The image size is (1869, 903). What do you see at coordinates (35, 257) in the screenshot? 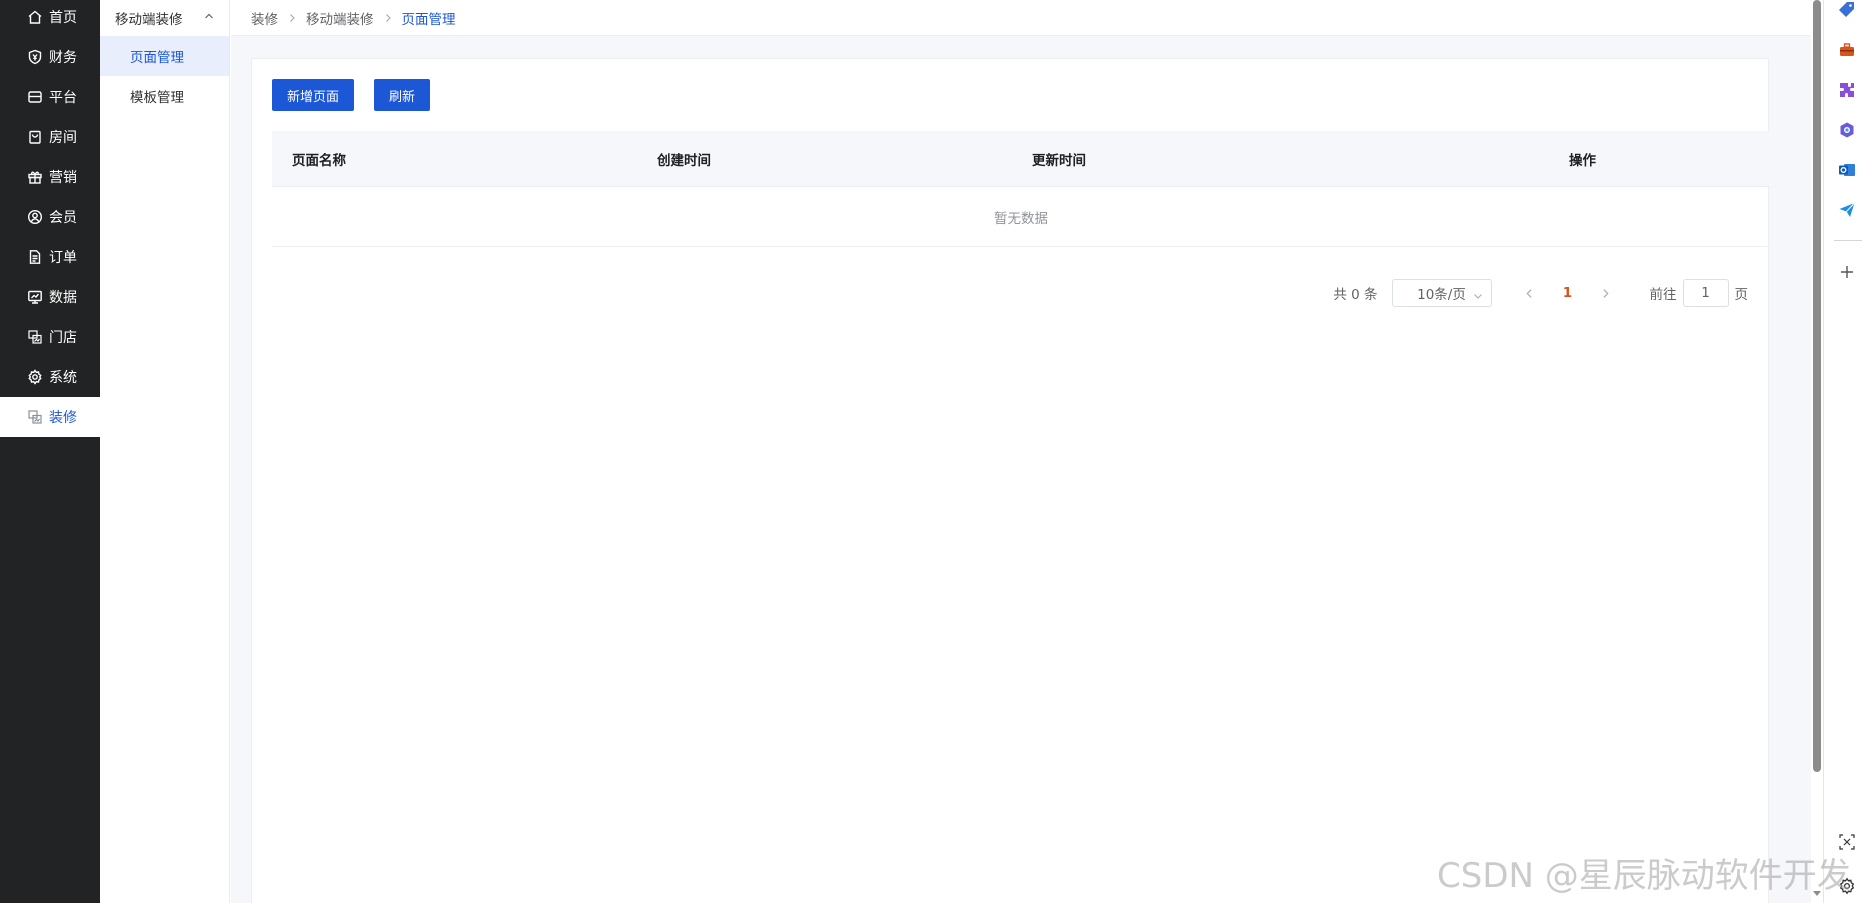
I see `document-icon` at bounding box center [35, 257].